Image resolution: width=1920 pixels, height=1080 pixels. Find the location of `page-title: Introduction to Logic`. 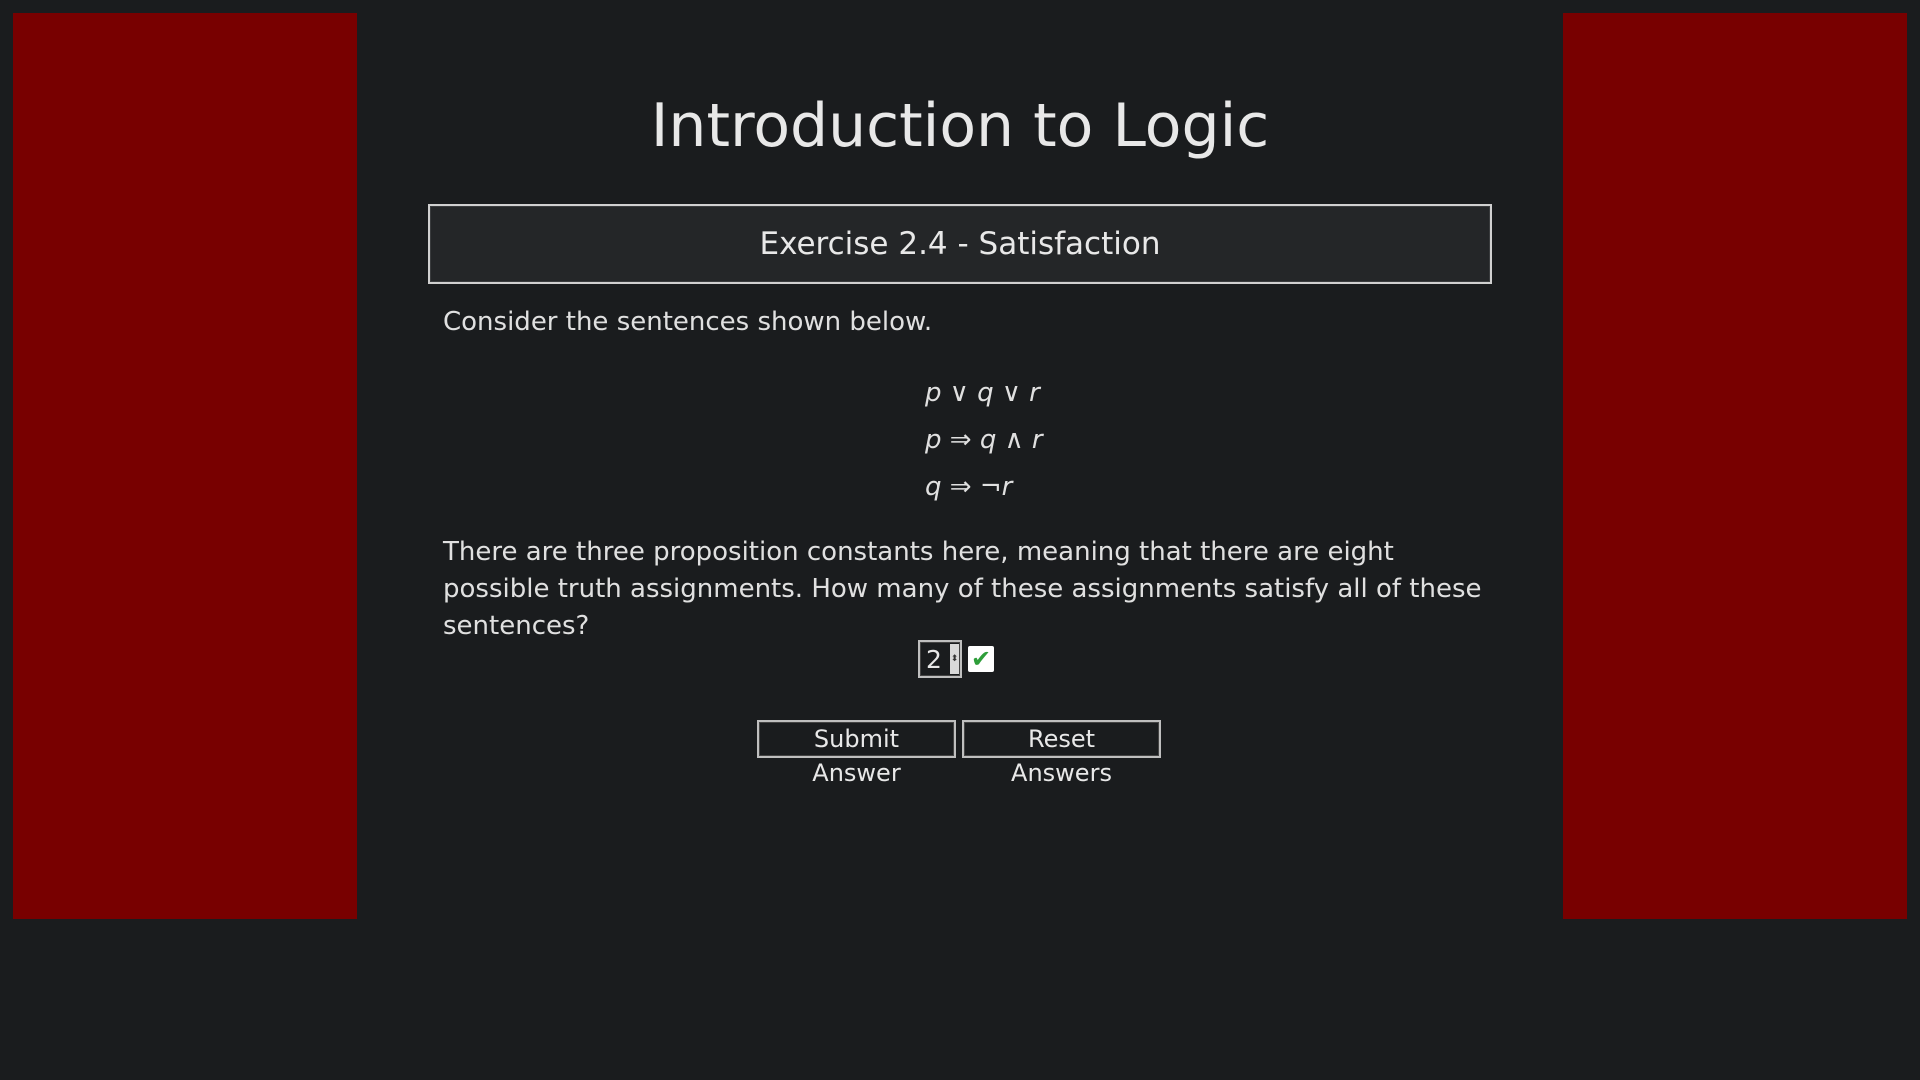

page-title: Introduction to Logic is located at coordinates (960, 126).